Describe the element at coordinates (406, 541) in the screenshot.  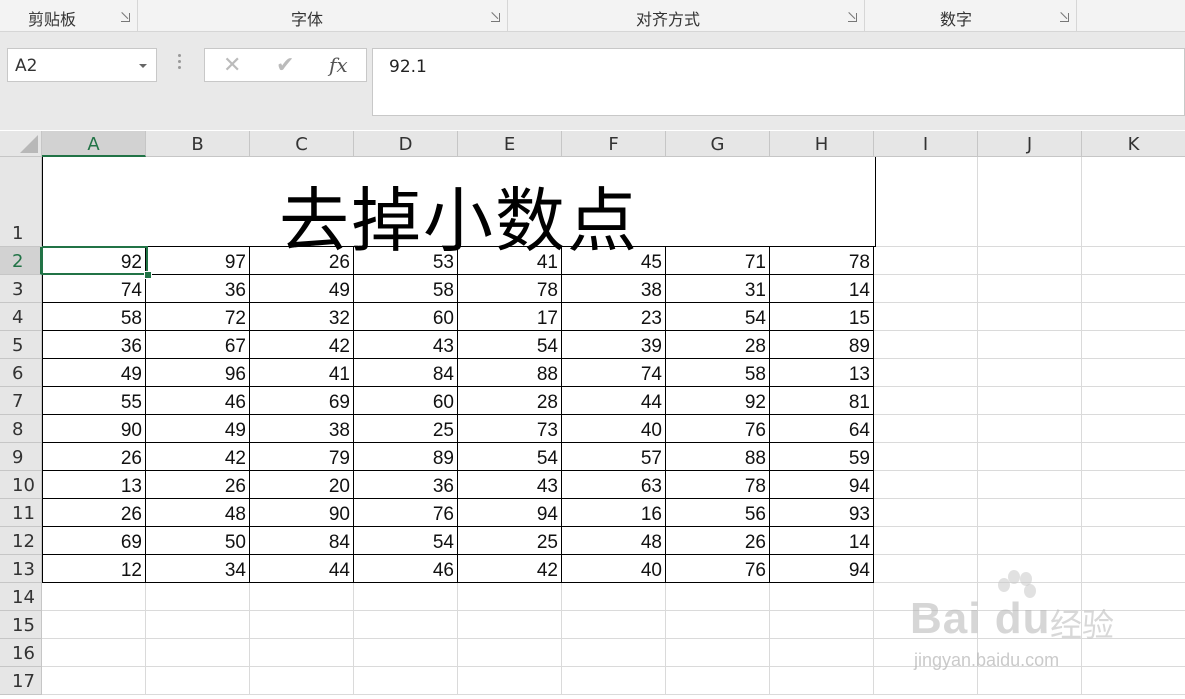
I see `cell-d12: 54` at that location.